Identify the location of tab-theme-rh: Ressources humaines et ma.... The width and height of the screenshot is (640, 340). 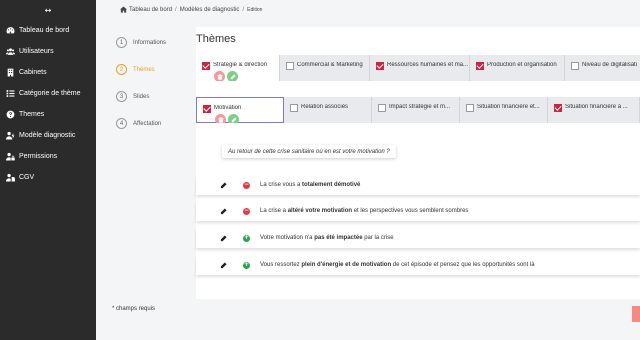
(420, 68).